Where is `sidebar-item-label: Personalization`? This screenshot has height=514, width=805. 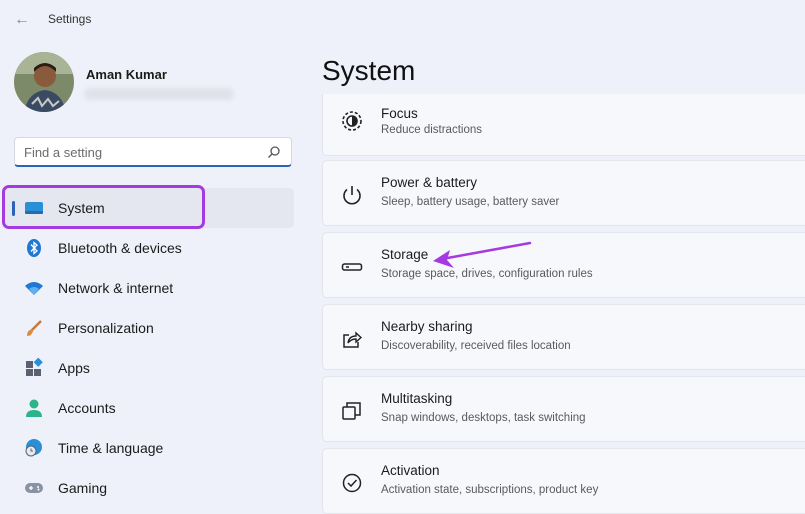
sidebar-item-label: Personalization is located at coordinates (106, 328).